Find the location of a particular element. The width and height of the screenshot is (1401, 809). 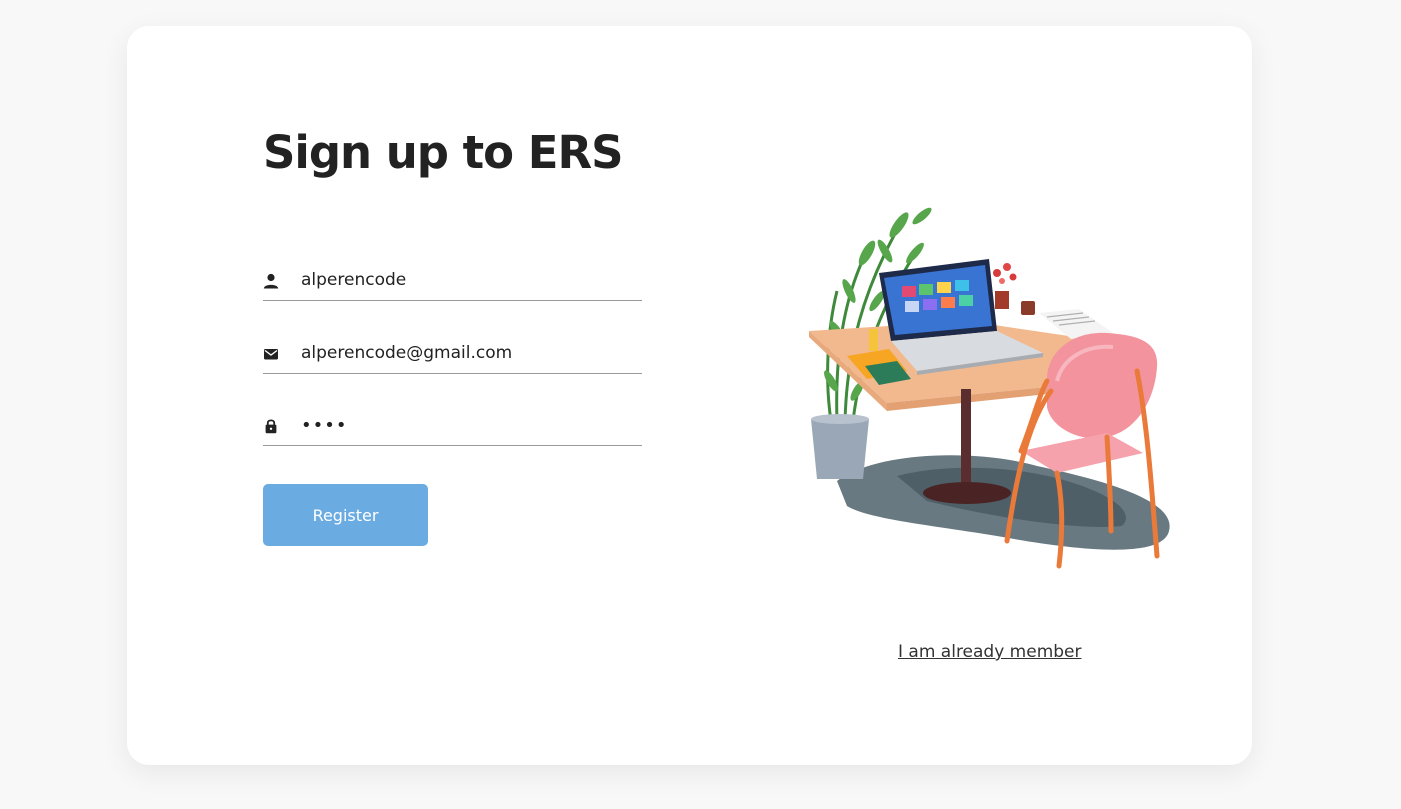

register-button: Register is located at coordinates (345, 515).